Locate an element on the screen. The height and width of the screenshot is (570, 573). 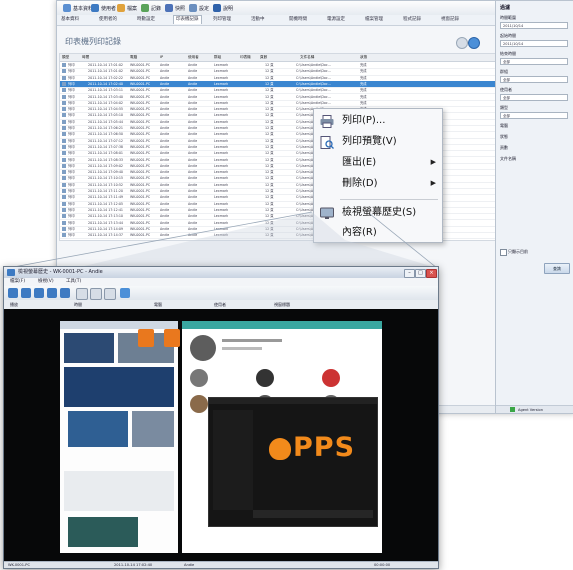
zoom-out-icon is located at coordinates (96, 294).